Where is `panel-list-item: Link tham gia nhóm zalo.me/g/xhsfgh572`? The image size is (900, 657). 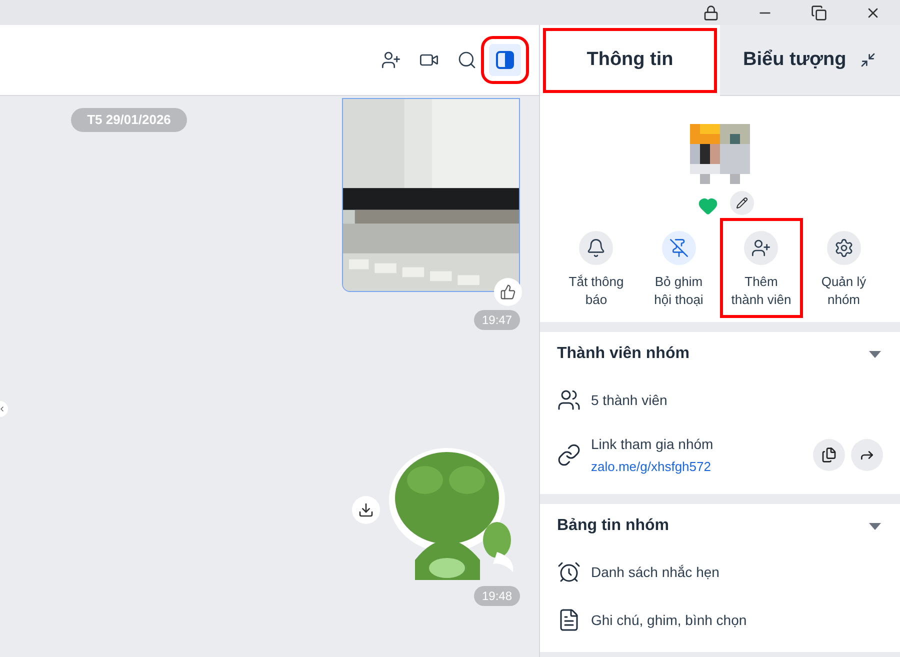 panel-list-item: Link tham gia nhóm zalo.me/g/xhsfgh572 is located at coordinates (720, 455).